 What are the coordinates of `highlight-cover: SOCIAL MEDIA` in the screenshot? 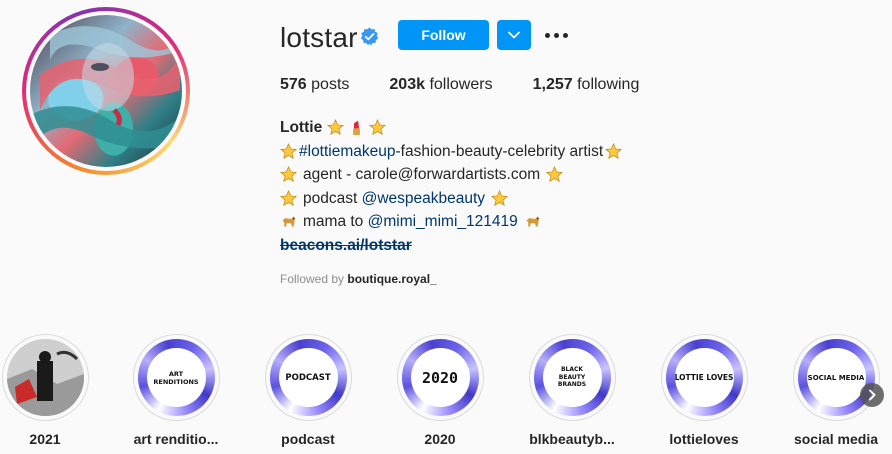 It's located at (836, 377).